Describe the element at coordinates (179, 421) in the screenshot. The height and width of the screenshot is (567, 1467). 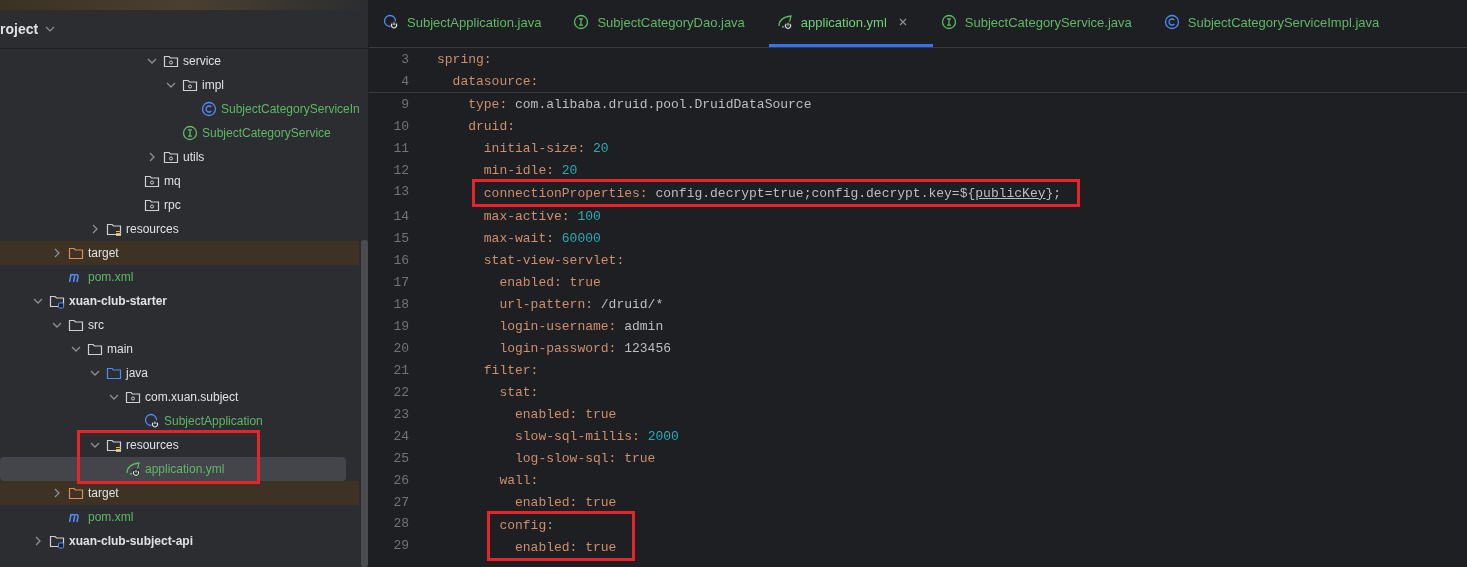
I see `tree-item: SubjectApplication` at that location.